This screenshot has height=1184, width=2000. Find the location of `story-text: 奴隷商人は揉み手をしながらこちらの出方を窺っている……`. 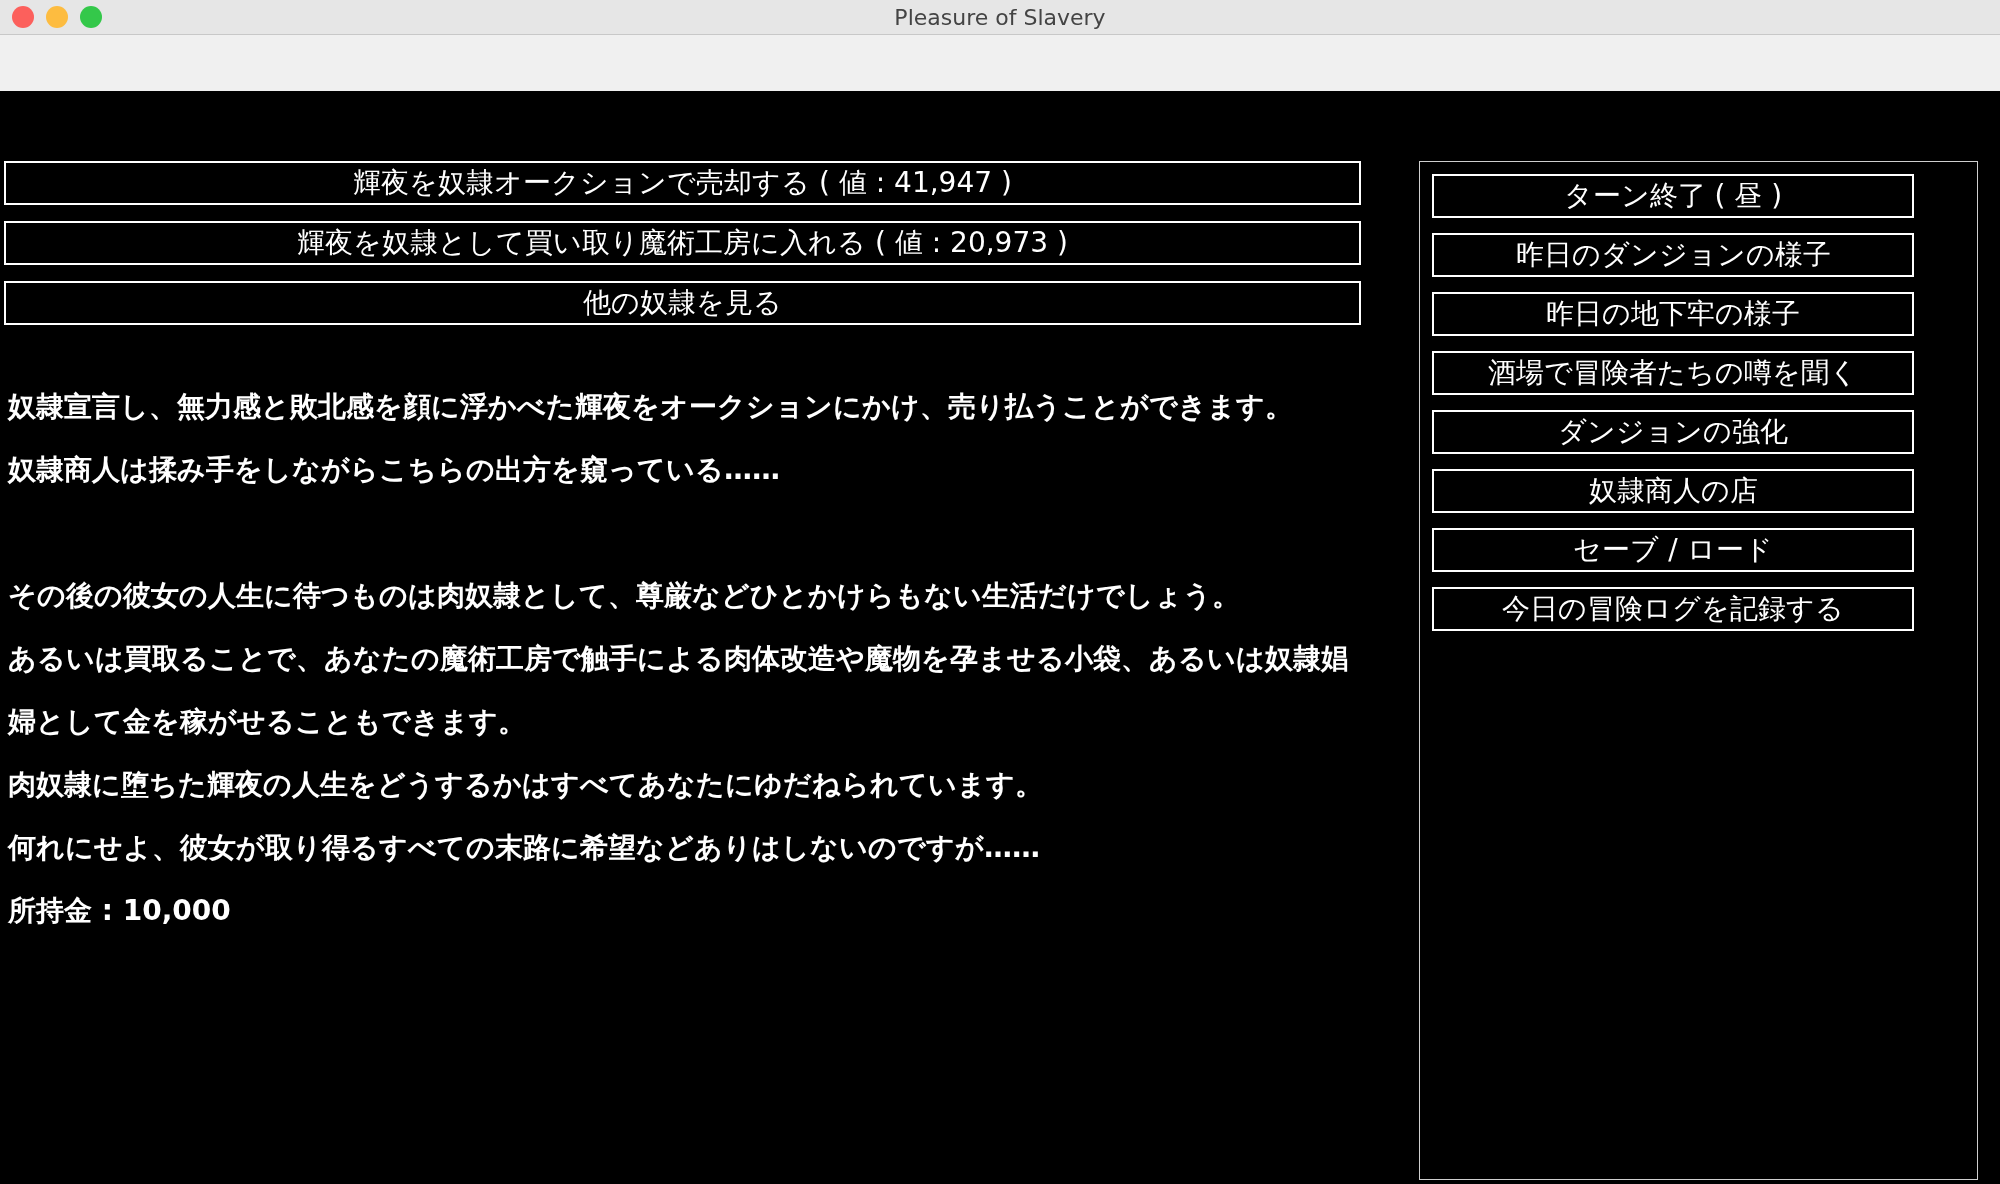

story-text: 奴隷商人は揉み手をしながらこちらの出方を窺っている…… is located at coordinates (393, 470).